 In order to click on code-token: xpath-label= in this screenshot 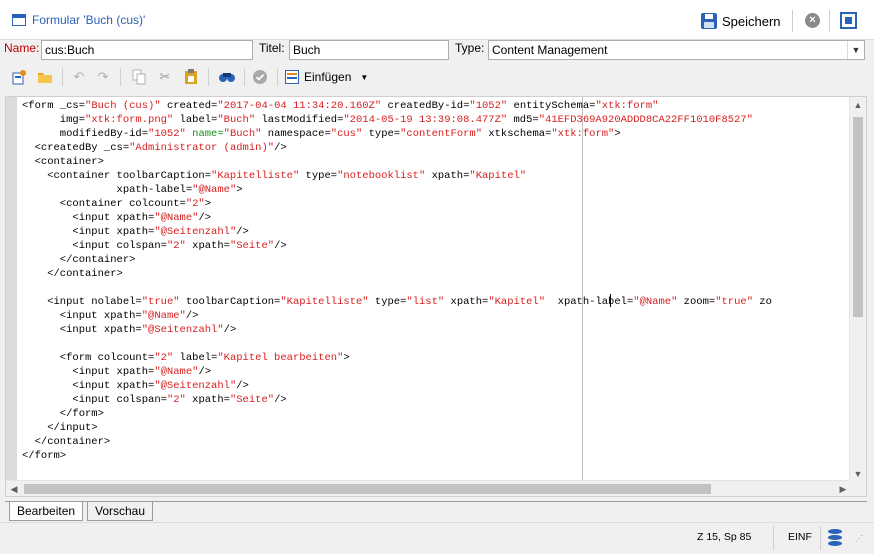, I will do `click(589, 302)`.